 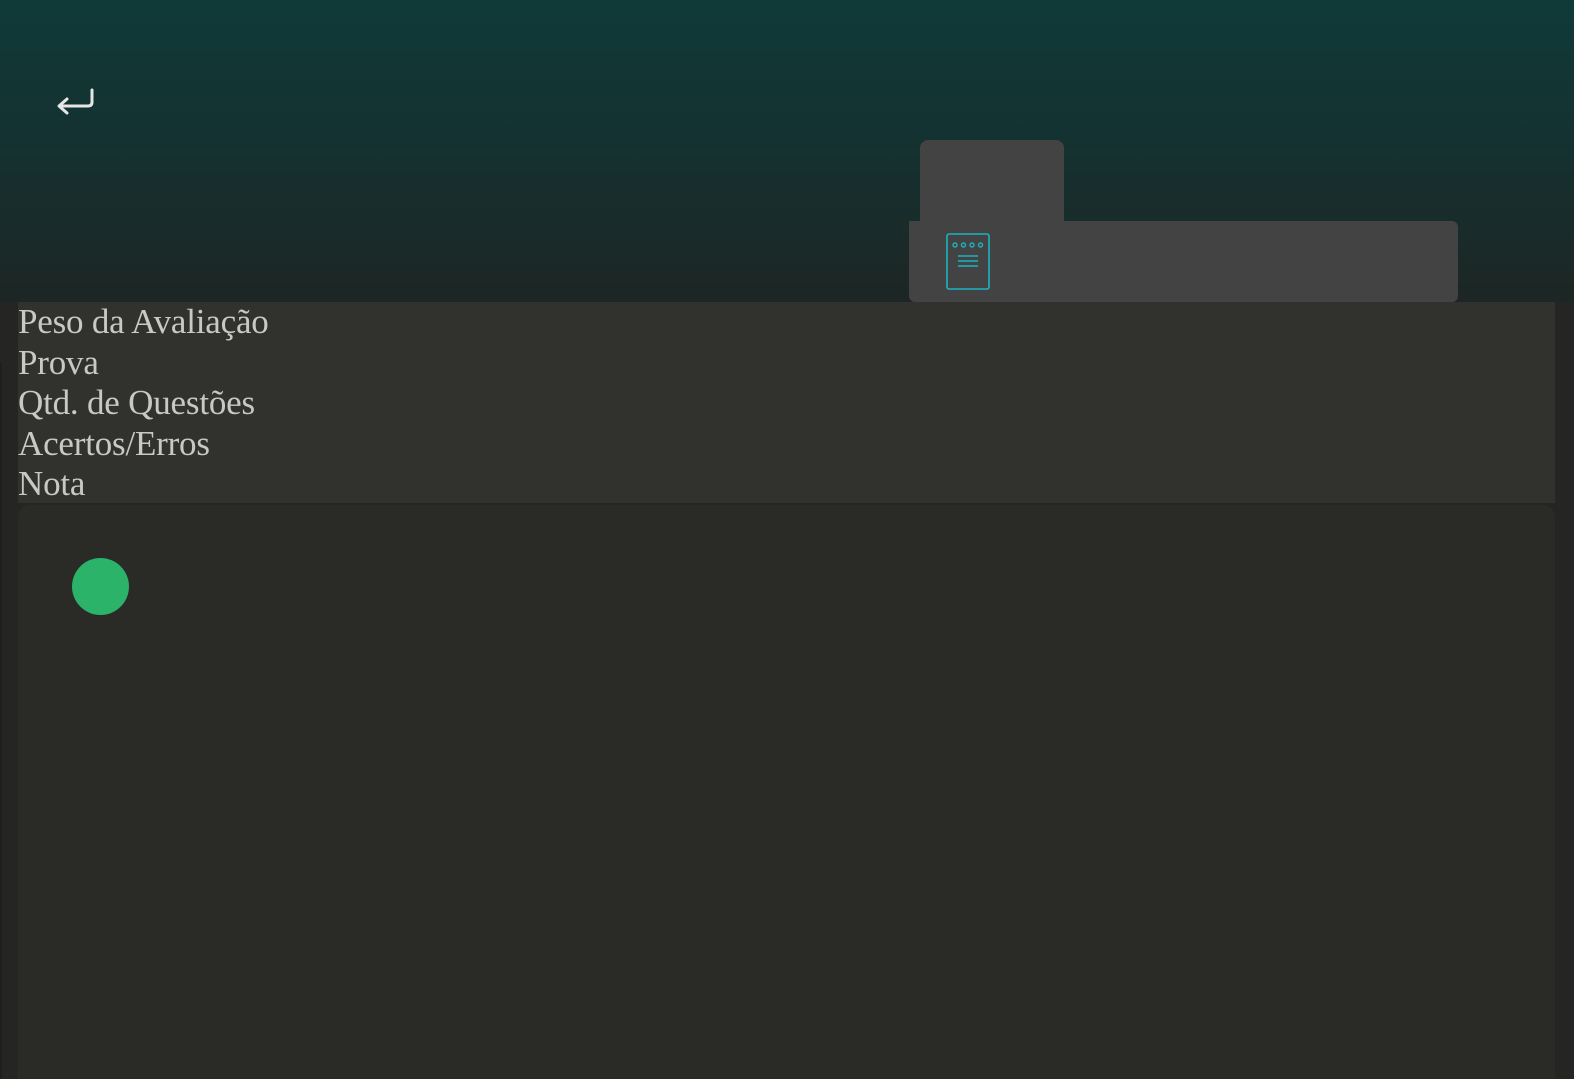 I want to click on label-nota: Nota, so click(x=52, y=483).